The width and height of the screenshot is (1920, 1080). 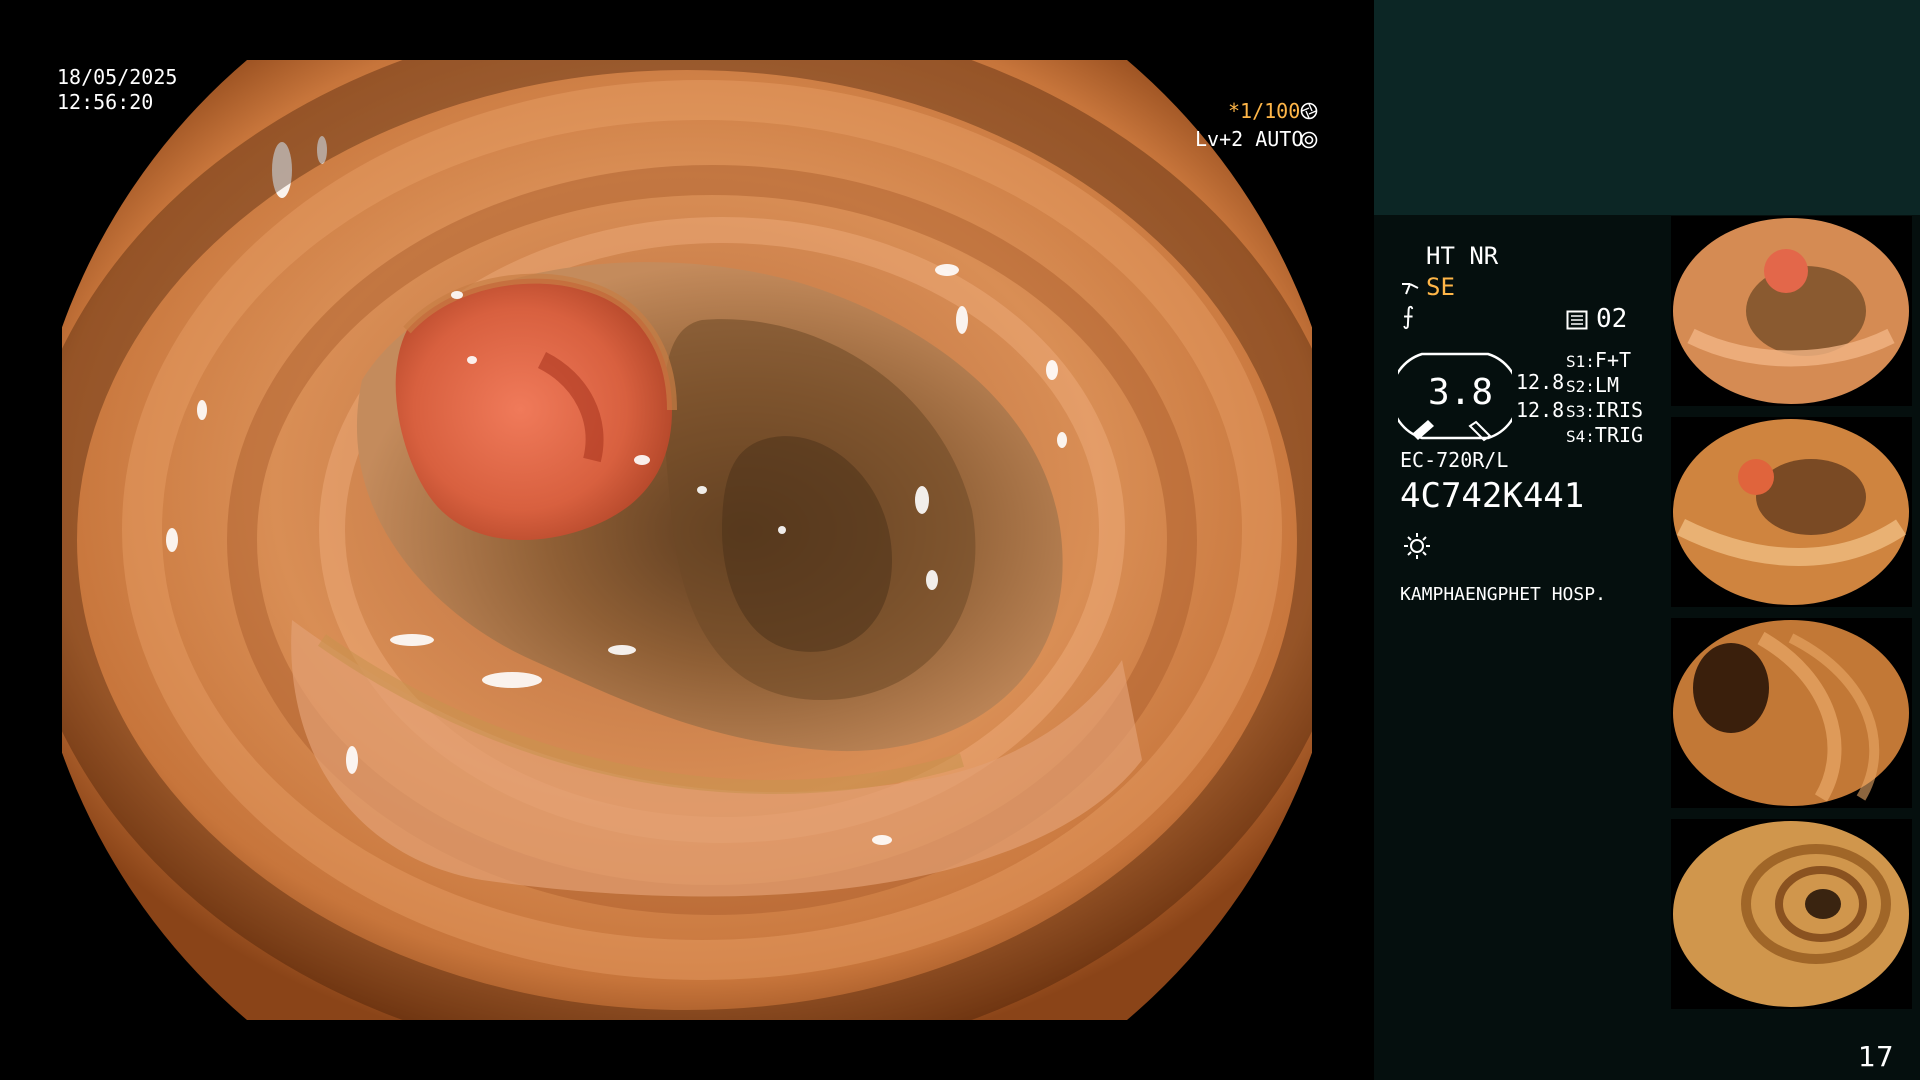 I want to click on ratio-bottom: 12.8, so click(x=1540, y=410).